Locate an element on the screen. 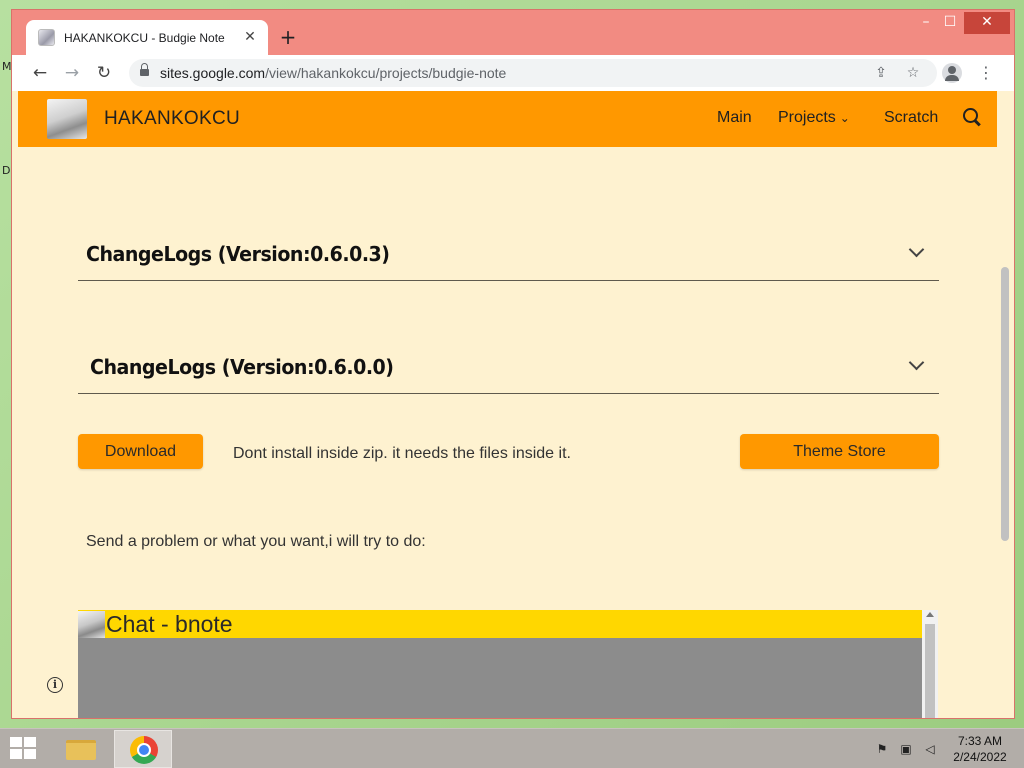 Image resolution: width=1024 pixels, height=768 pixels. nav-main: Main is located at coordinates (734, 118).